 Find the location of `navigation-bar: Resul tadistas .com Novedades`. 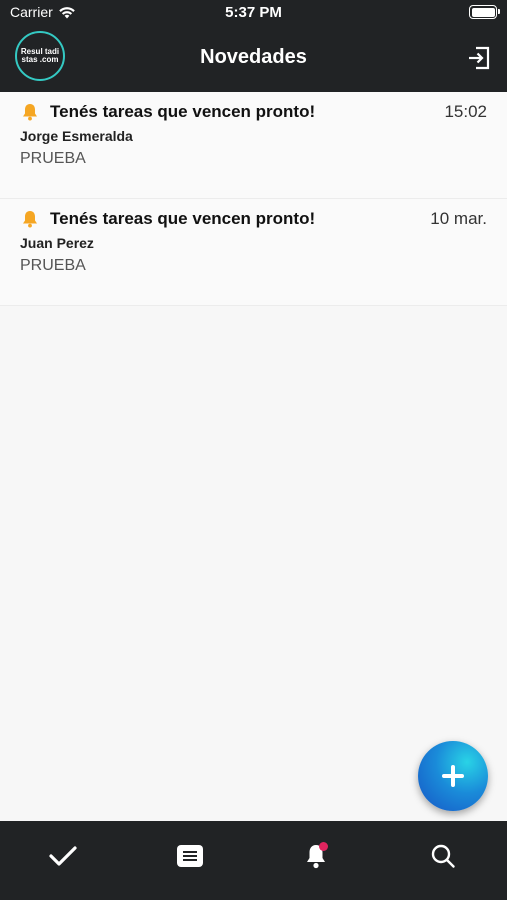

navigation-bar: Resul tadistas .com Novedades is located at coordinates (253, 59).